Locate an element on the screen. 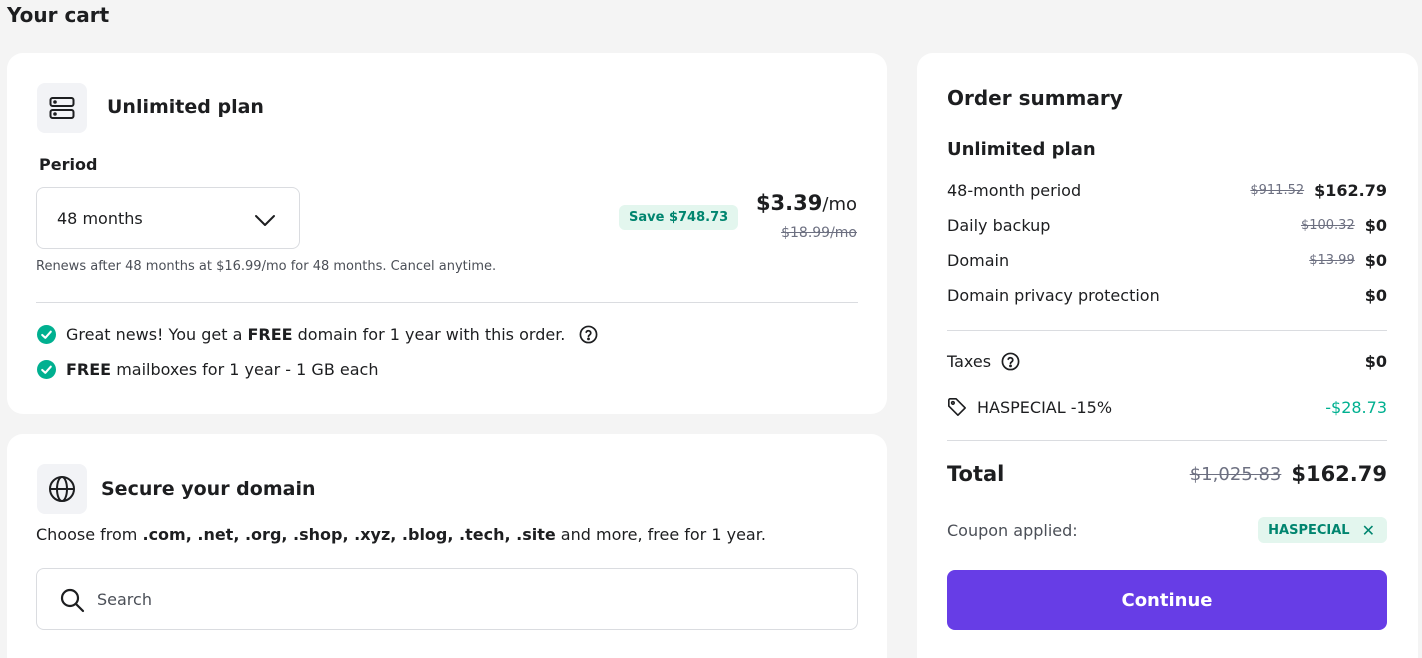  feature-item: FREE mailboxes for 1 year - 1 GB each is located at coordinates (207, 369).